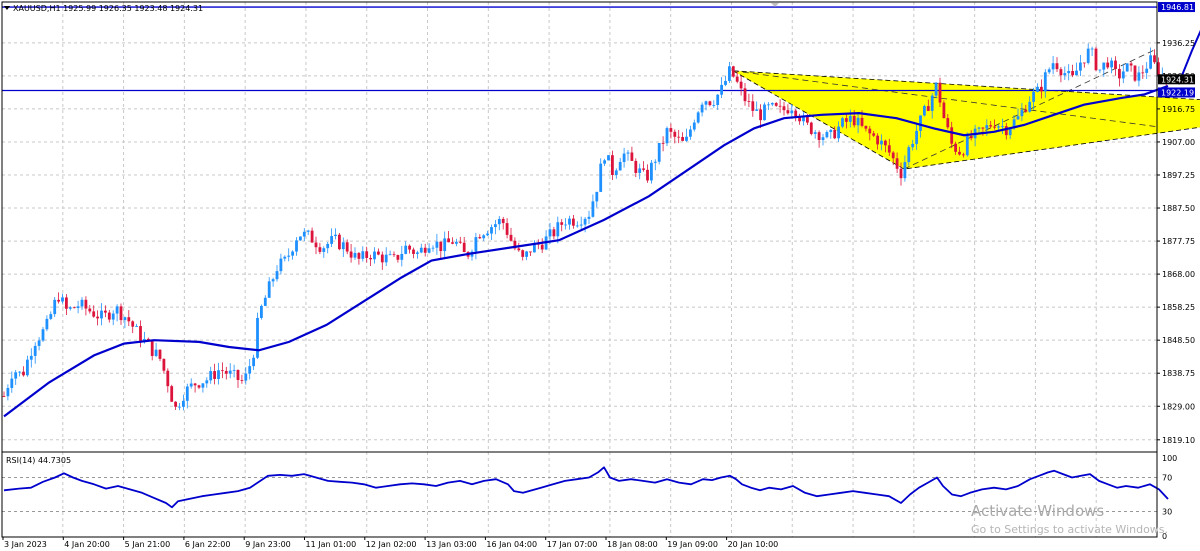 Image resolution: width=1200 pixels, height=551 pixels. I want to click on rsi-tick-label: 30, so click(1167, 512).